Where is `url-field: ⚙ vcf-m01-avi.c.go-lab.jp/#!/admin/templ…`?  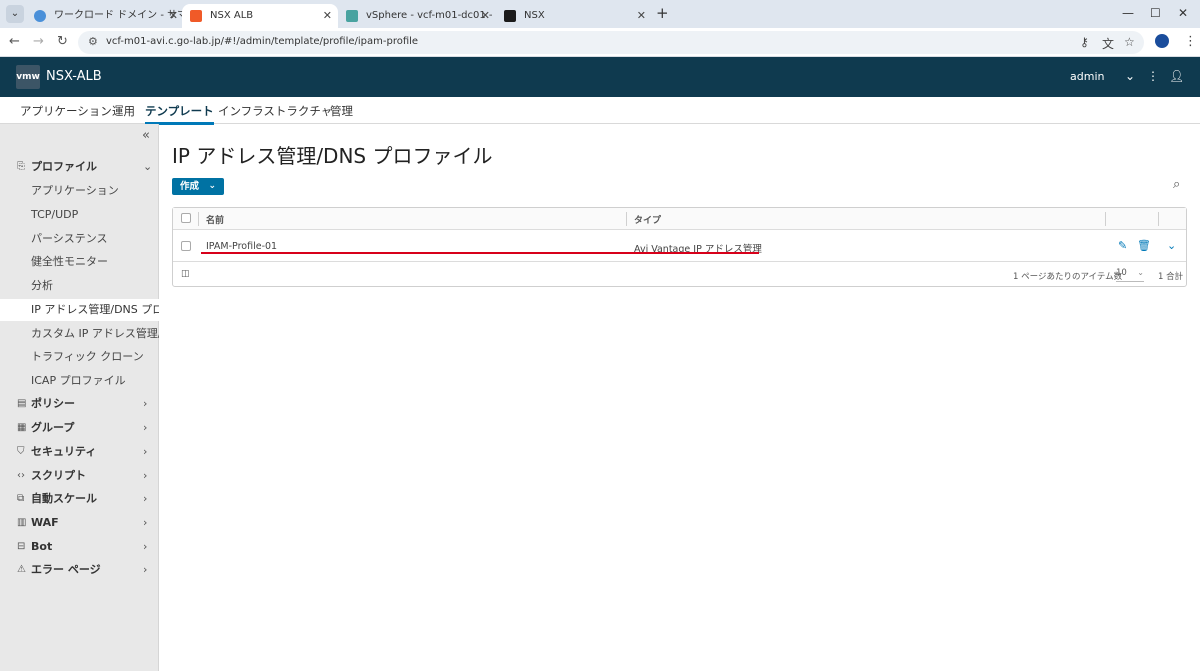
url-field: ⚙ vcf-m01-avi.c.go-lab.jp/#!/admin/templ… is located at coordinates (611, 42).